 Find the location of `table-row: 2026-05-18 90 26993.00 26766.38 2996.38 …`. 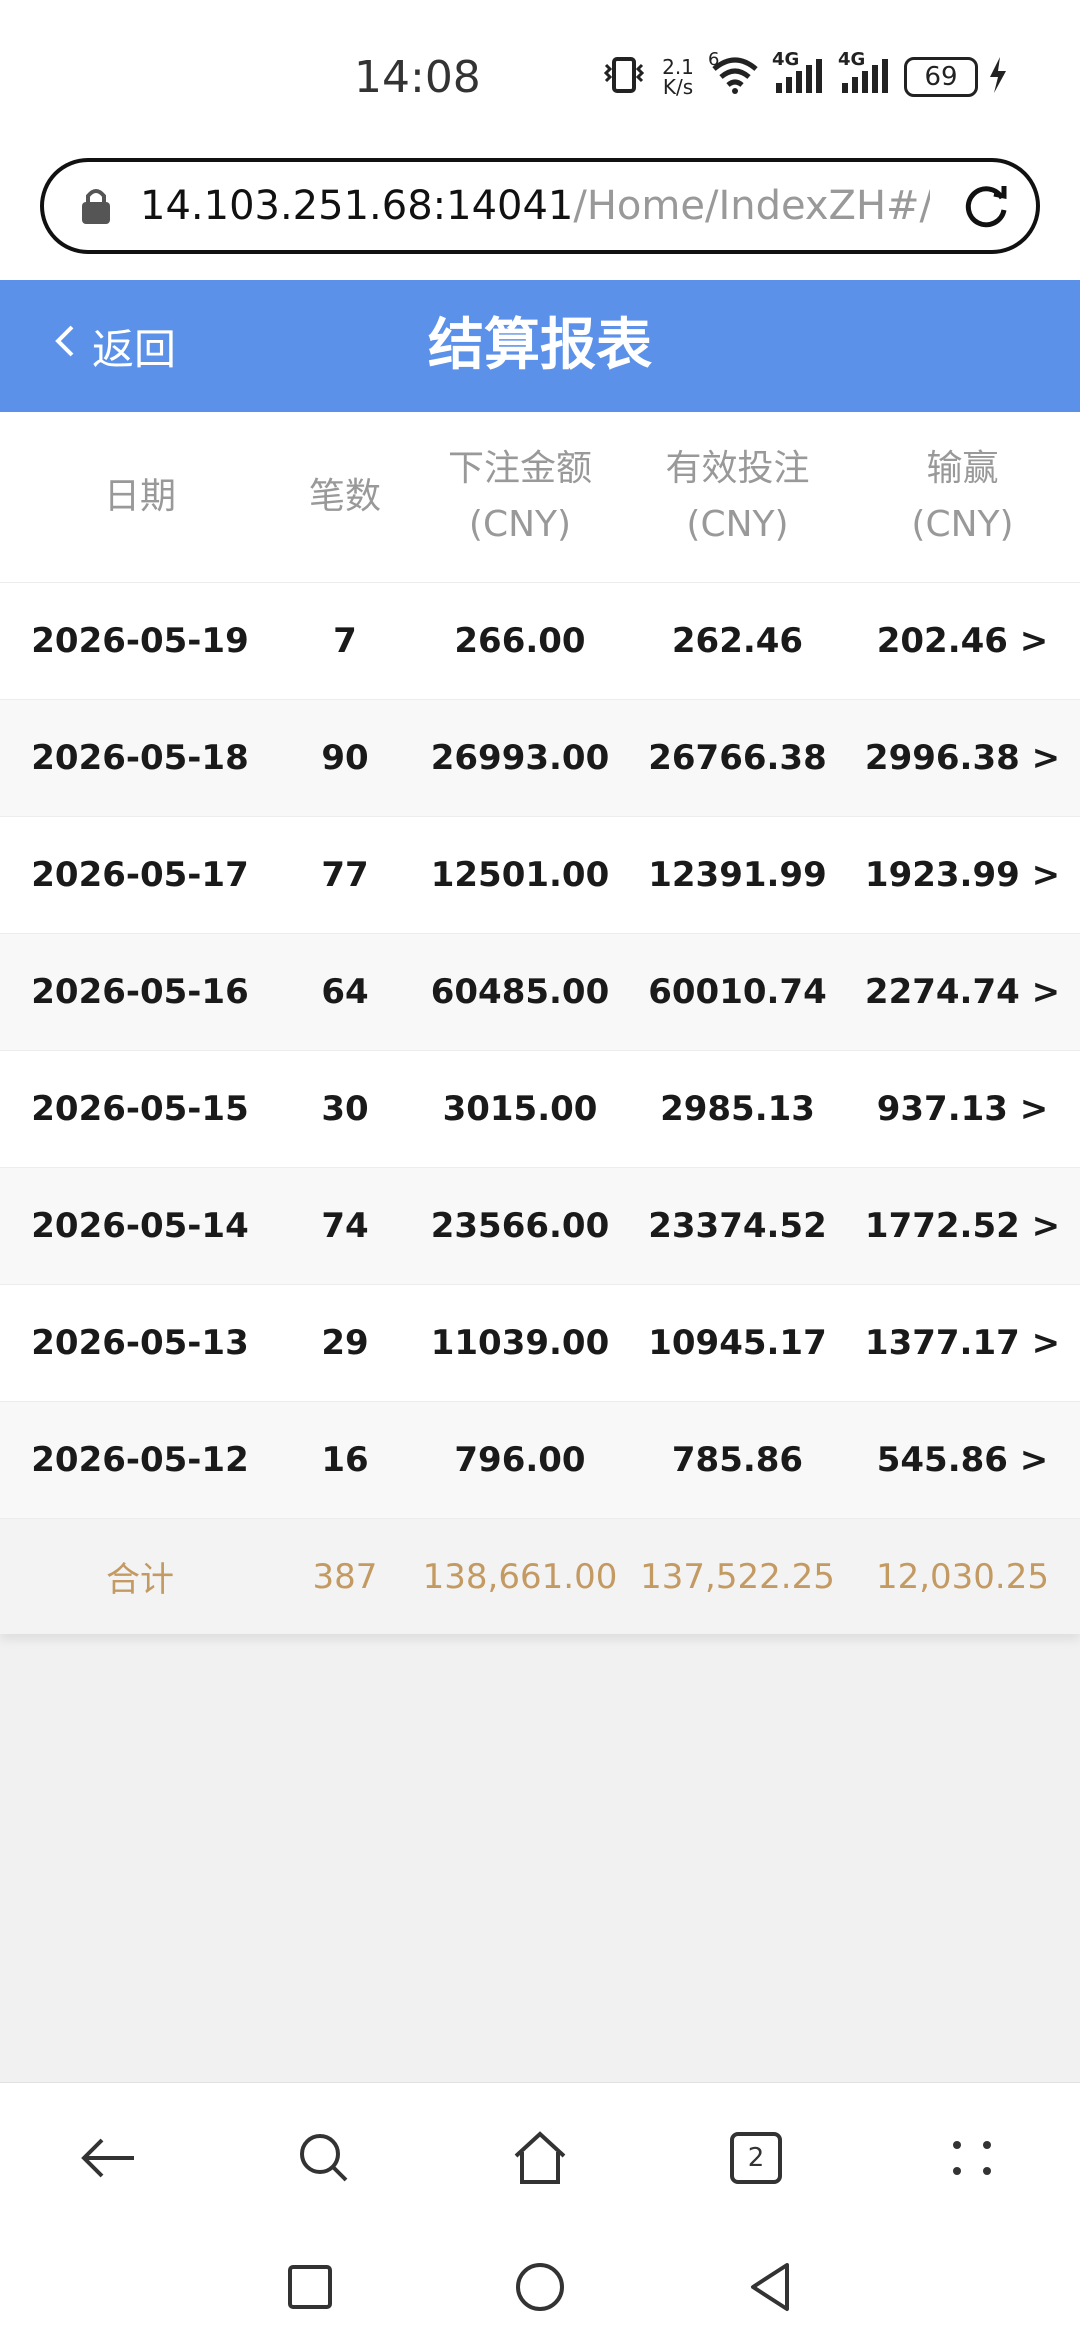

table-row: 2026-05-18 90 26993.00 26766.38 2996.38 … is located at coordinates (540, 758).